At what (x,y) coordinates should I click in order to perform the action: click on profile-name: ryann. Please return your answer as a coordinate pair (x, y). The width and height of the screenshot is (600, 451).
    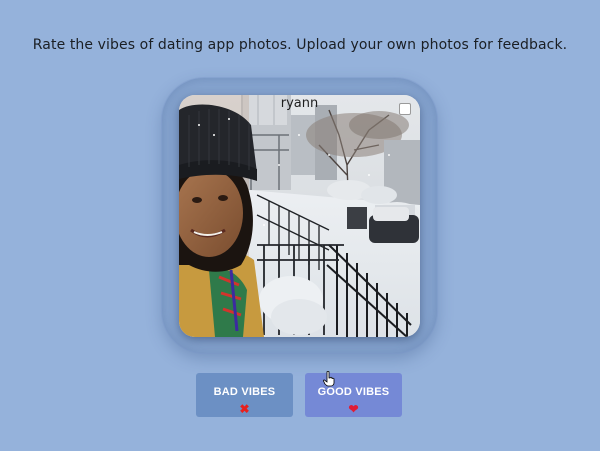
    Looking at the image, I should click on (299, 103).